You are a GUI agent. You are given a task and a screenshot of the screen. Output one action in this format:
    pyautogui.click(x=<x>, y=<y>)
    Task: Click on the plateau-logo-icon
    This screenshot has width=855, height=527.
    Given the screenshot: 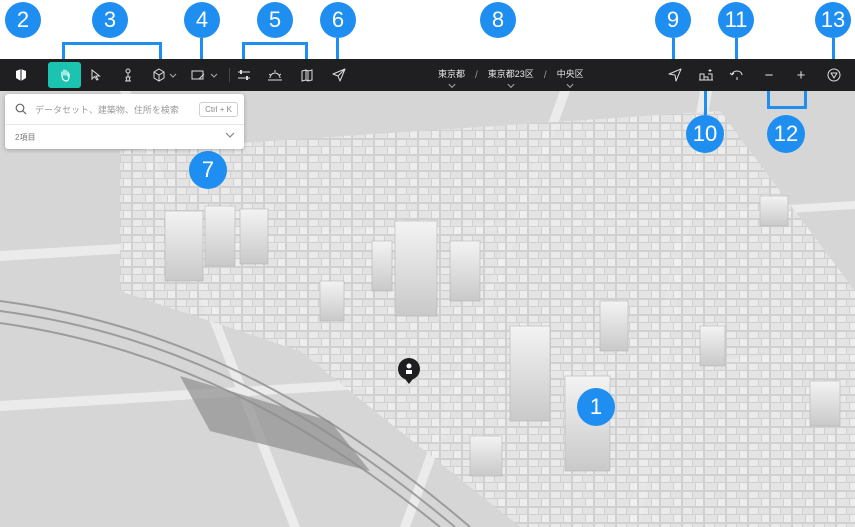 What is the action you would take?
    pyautogui.click(x=21, y=75)
    